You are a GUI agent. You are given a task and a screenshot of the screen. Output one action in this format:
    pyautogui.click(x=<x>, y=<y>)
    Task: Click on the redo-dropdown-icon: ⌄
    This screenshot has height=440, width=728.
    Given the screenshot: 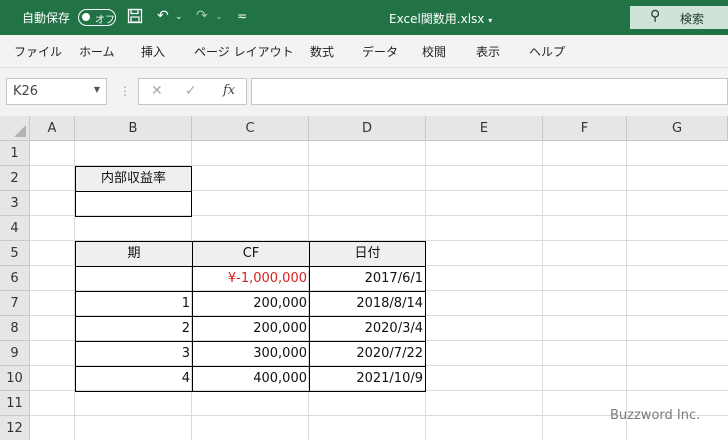 What is the action you would take?
    pyautogui.click(x=219, y=17)
    